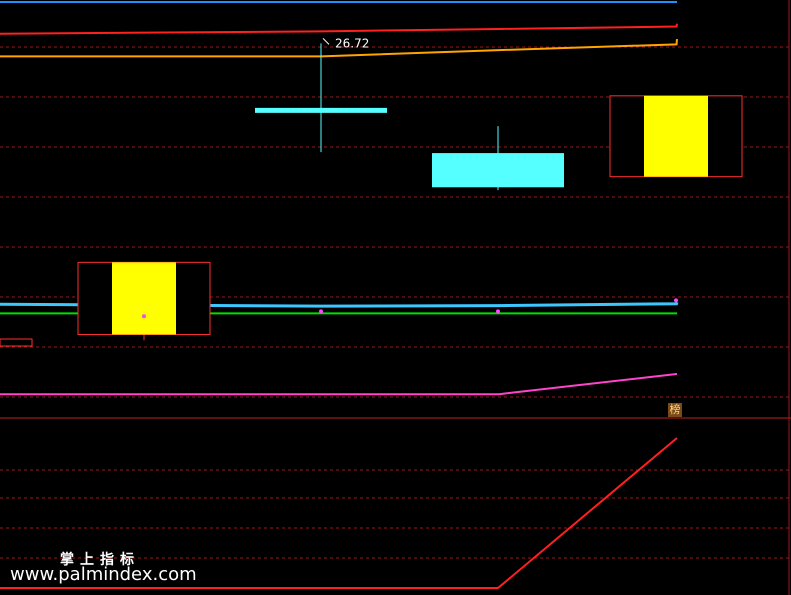  I want to click on left-marker-box, so click(16, 342).